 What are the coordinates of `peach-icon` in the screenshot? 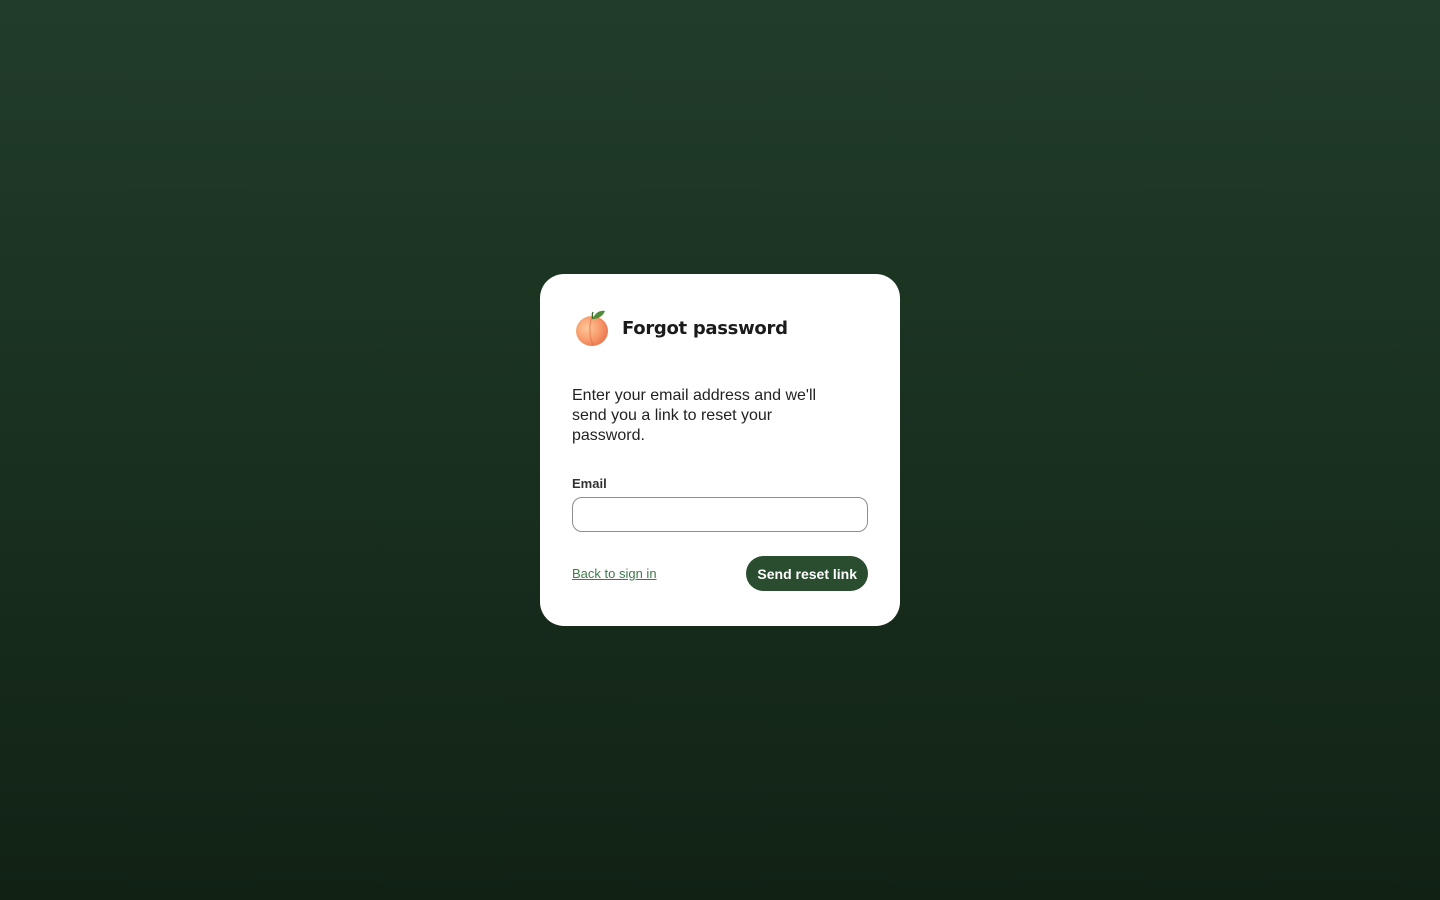 It's located at (592, 328).